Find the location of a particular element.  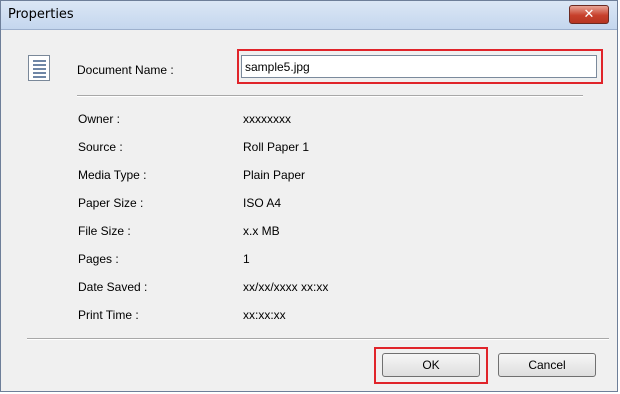

source-label: Source : is located at coordinates (100, 147).